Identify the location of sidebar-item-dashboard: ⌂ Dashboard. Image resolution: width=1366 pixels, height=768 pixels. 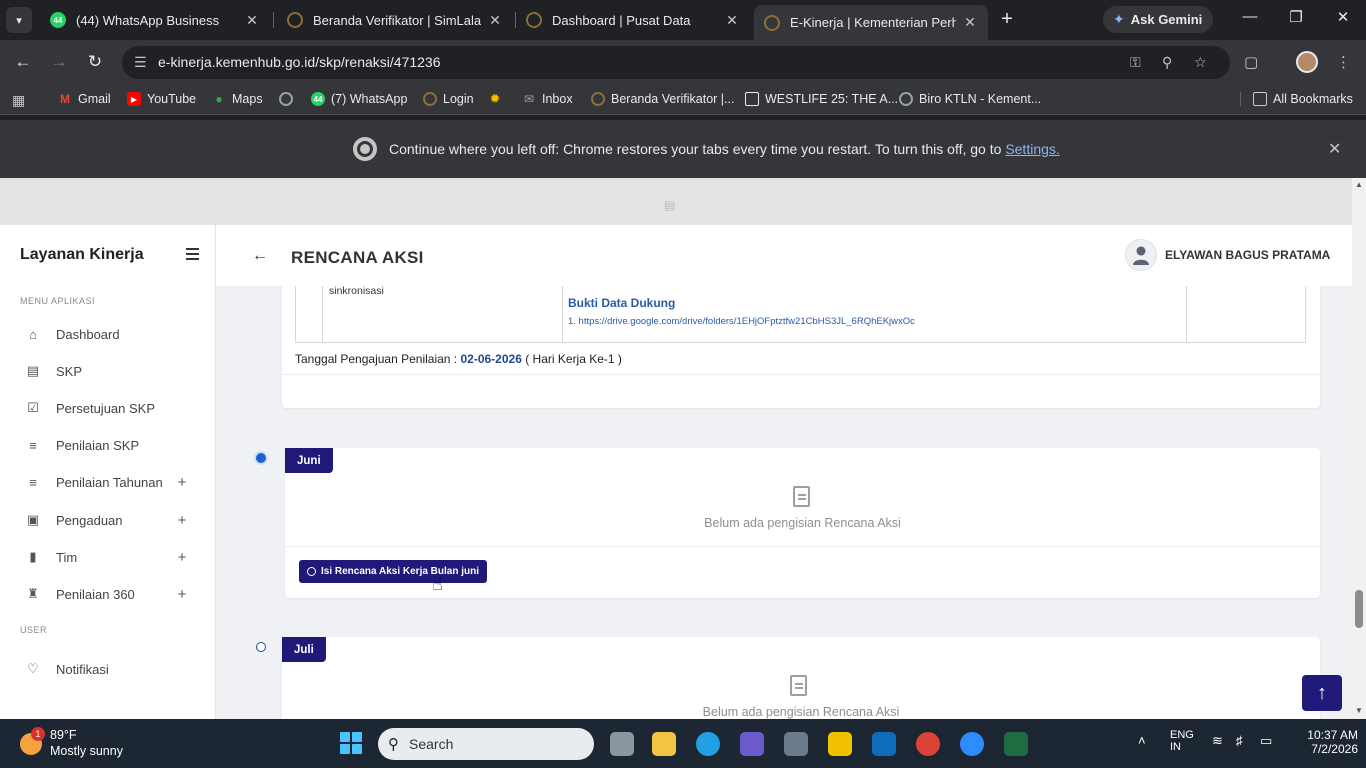
(107, 334).